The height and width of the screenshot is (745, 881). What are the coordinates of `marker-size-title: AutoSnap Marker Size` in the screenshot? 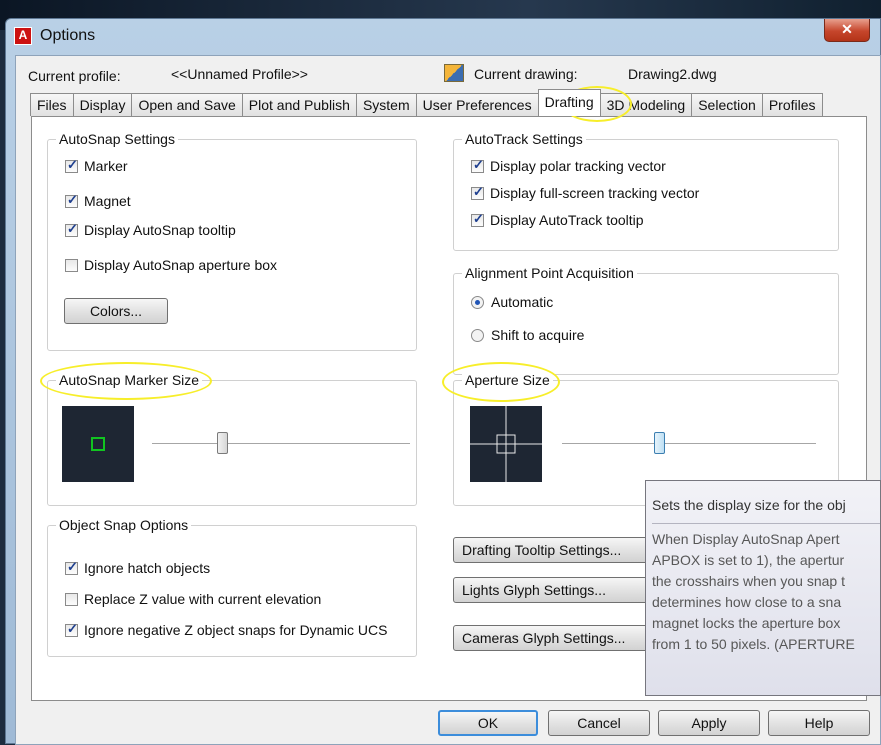 It's located at (129, 380).